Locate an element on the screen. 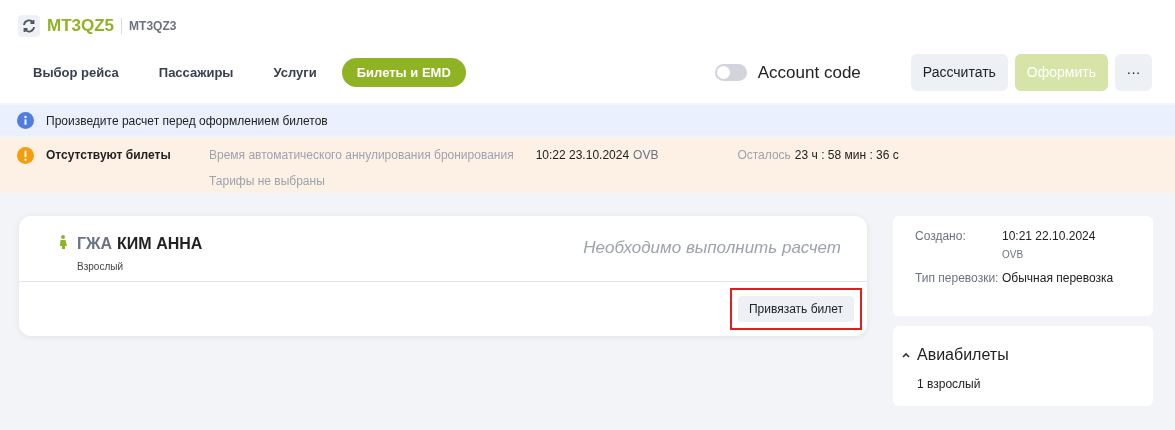  warning-icon is located at coordinates (25, 155).